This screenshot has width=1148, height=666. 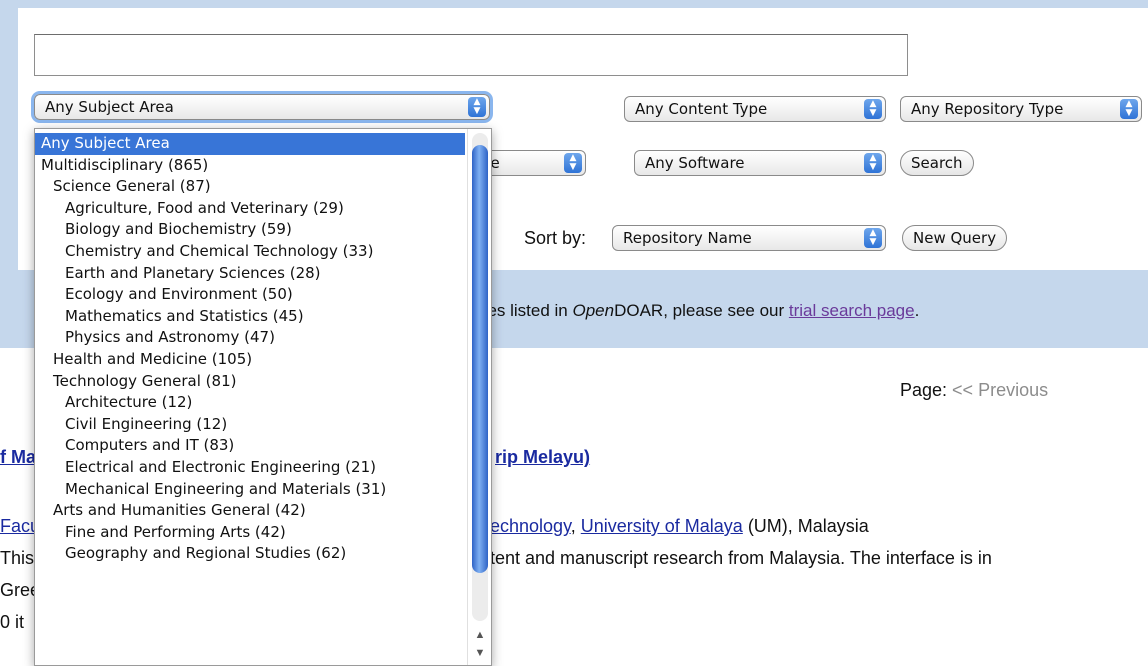 I want to click on previous-page-link: << Previous, so click(x=1000, y=390).